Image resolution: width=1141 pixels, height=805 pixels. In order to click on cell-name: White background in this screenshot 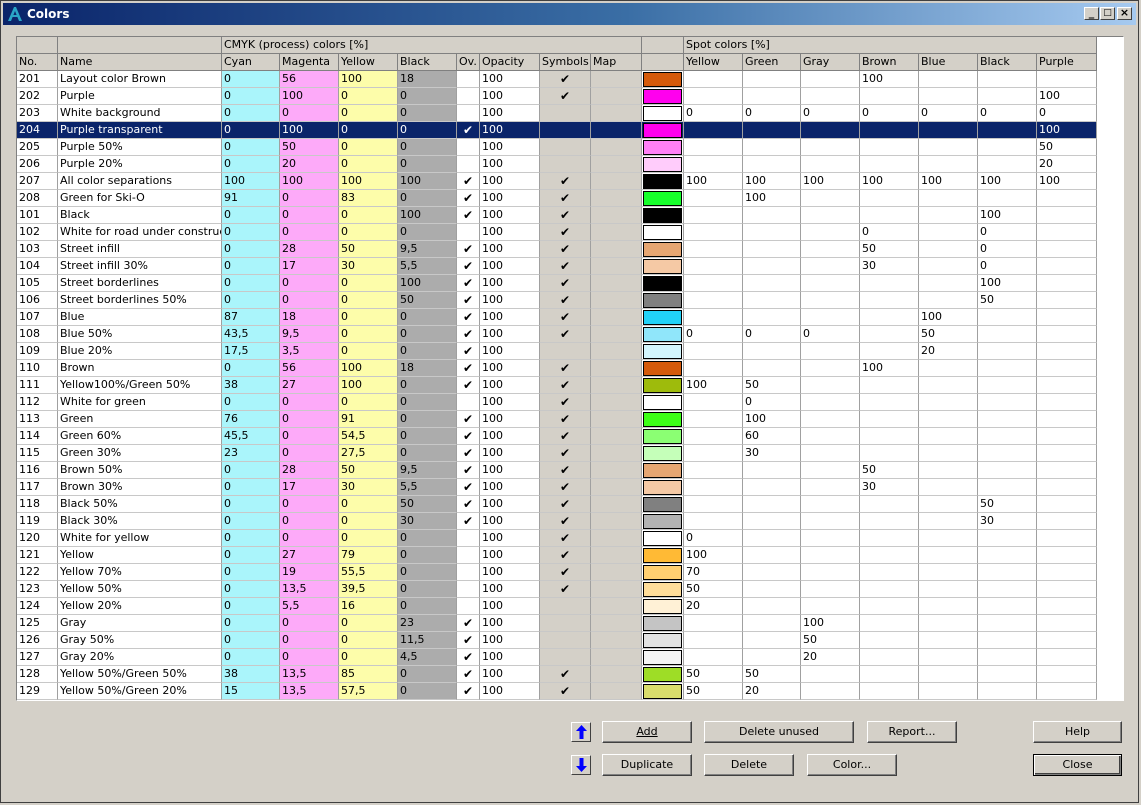, I will do `click(140, 113)`.